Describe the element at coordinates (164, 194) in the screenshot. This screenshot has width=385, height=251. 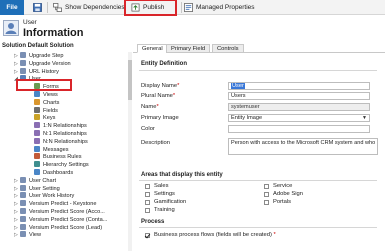
I see `settings-label: Settings` at that location.